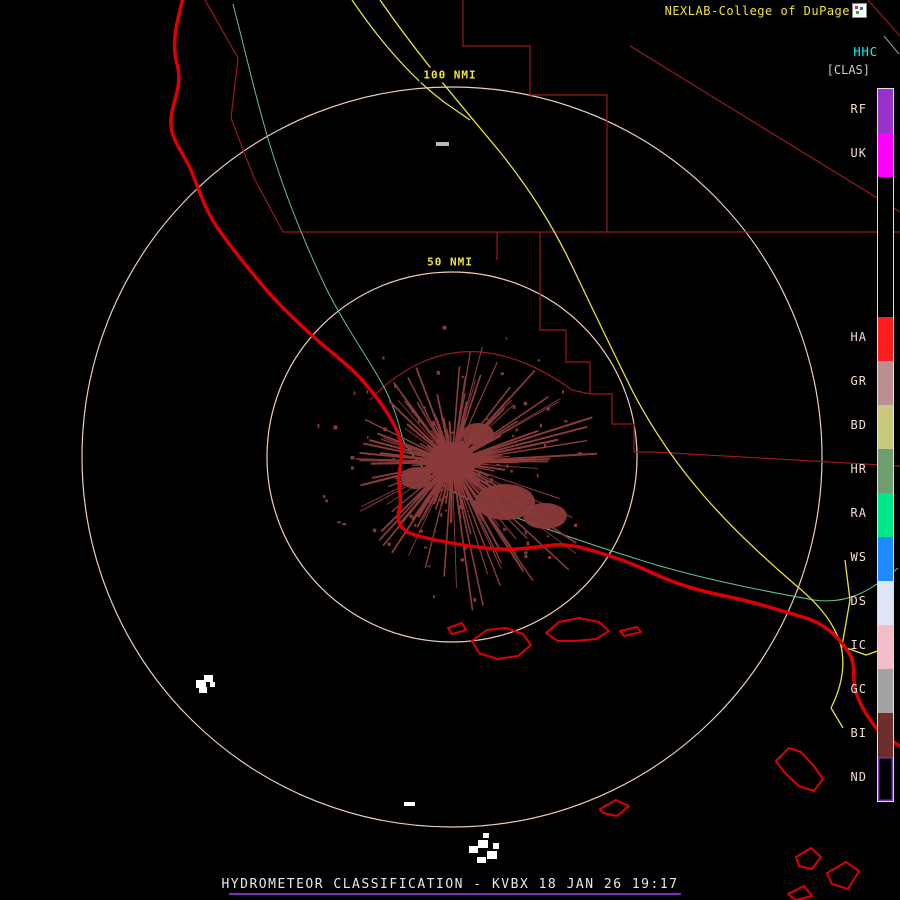 The image size is (900, 900). What do you see at coordinates (885, 647) in the screenshot?
I see `legend-seg-ic` at bounding box center [885, 647].